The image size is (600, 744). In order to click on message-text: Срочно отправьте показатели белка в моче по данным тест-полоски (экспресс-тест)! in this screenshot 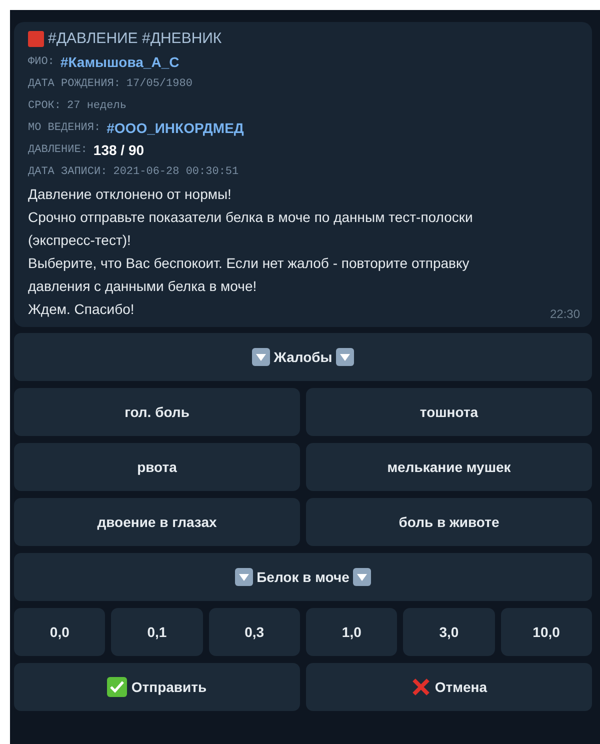, I will do `click(251, 229)`.